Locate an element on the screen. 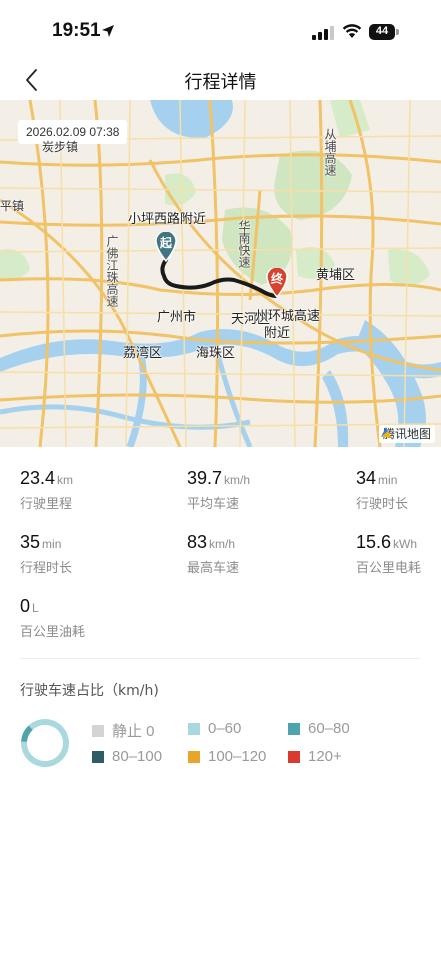 The width and height of the screenshot is (441, 960). status-bar: 19:51 44 is located at coordinates (220, 30).